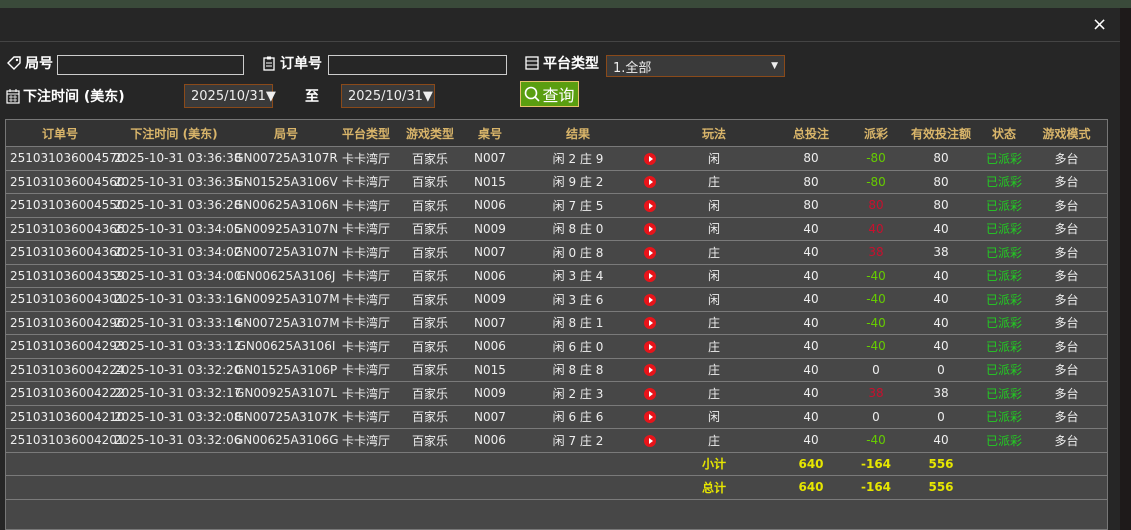 This screenshot has height=530, width=1131. What do you see at coordinates (578, 416) in the screenshot?
I see `cell-result: 闲 6 庄 6` at bounding box center [578, 416].